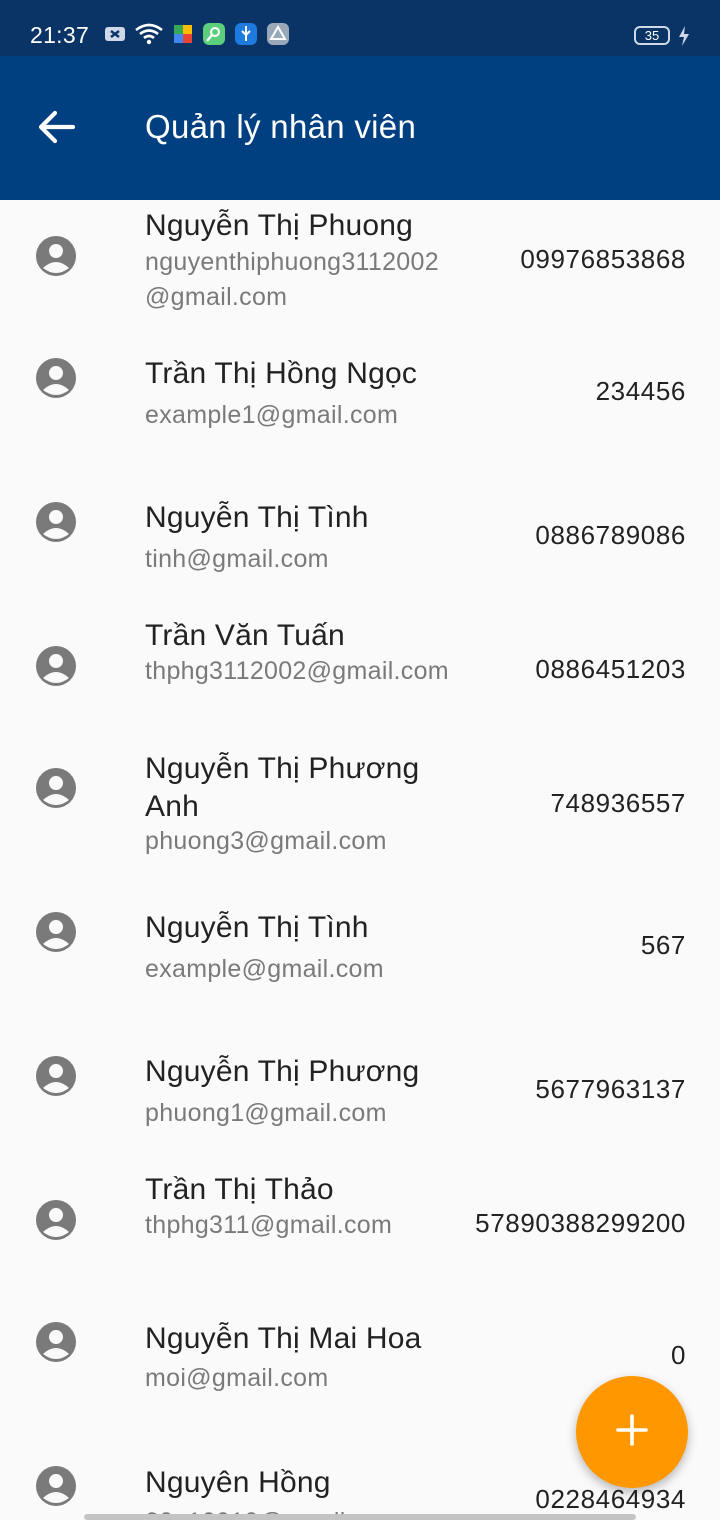 Image resolution: width=720 pixels, height=1520 pixels. What do you see at coordinates (239, 1189) in the screenshot?
I see `employee-name: Trần Thị Thảo` at bounding box center [239, 1189].